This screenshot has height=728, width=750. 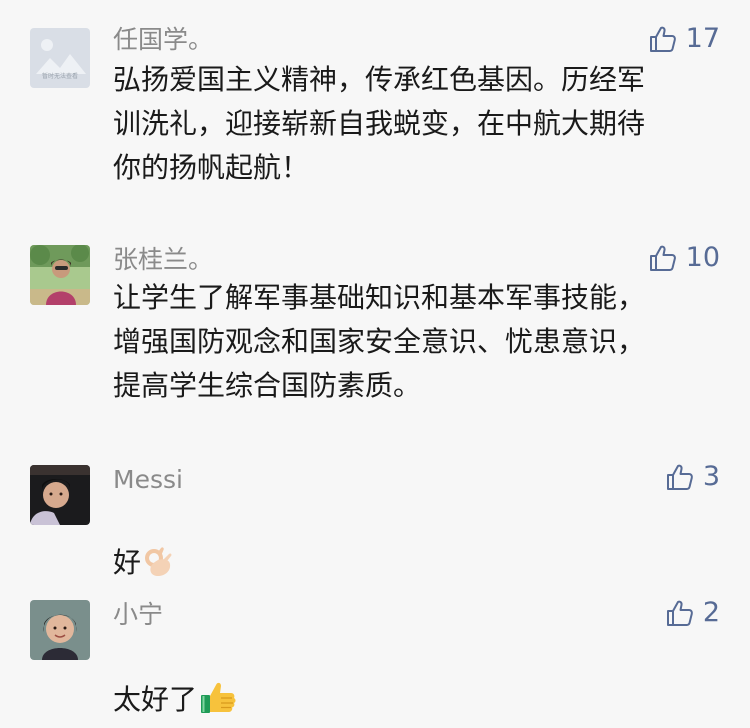 I want to click on like-button: 17, so click(x=684, y=39).